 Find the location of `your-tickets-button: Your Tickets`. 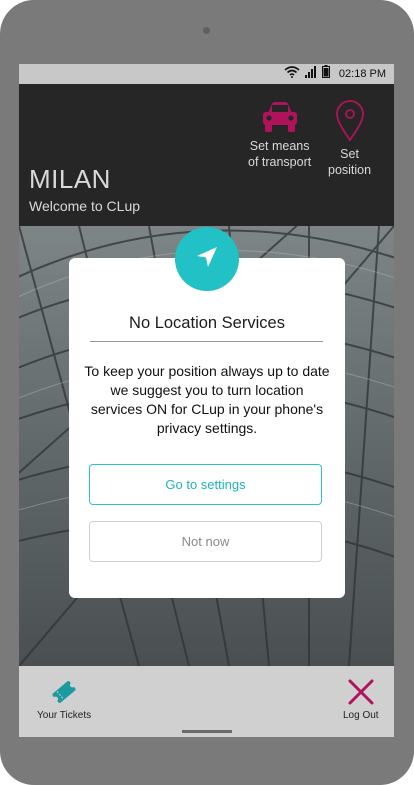

your-tickets-button: Your Tickets is located at coordinates (64, 699).